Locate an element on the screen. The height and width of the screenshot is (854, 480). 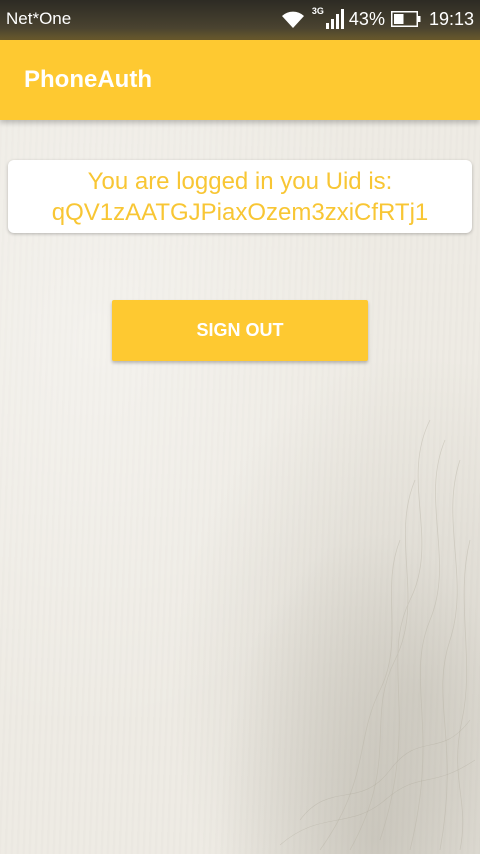
app-bar: PhoneAuth is located at coordinates (240, 80).